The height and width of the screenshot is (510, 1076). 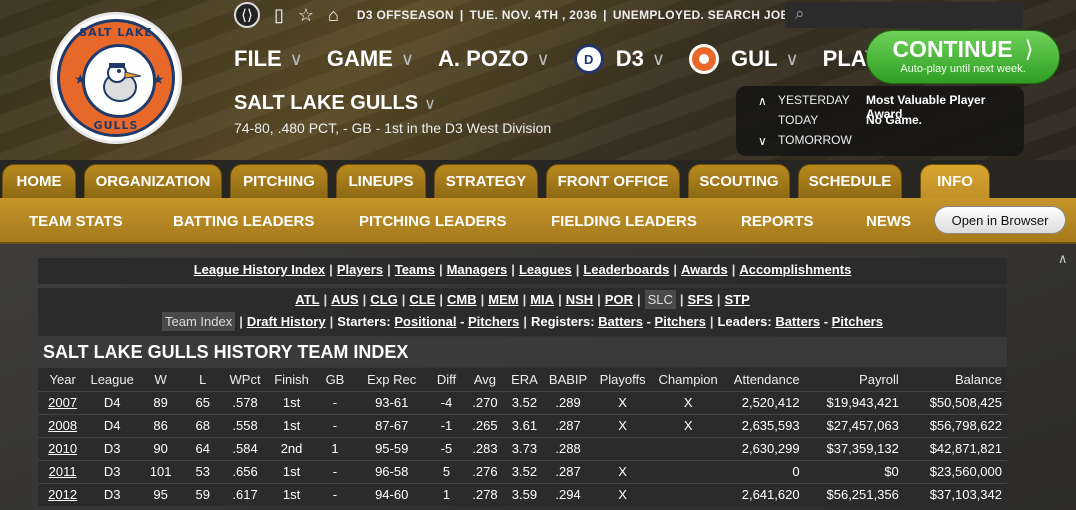 What do you see at coordinates (485, 379) in the screenshot?
I see `column-header: Avg` at bounding box center [485, 379].